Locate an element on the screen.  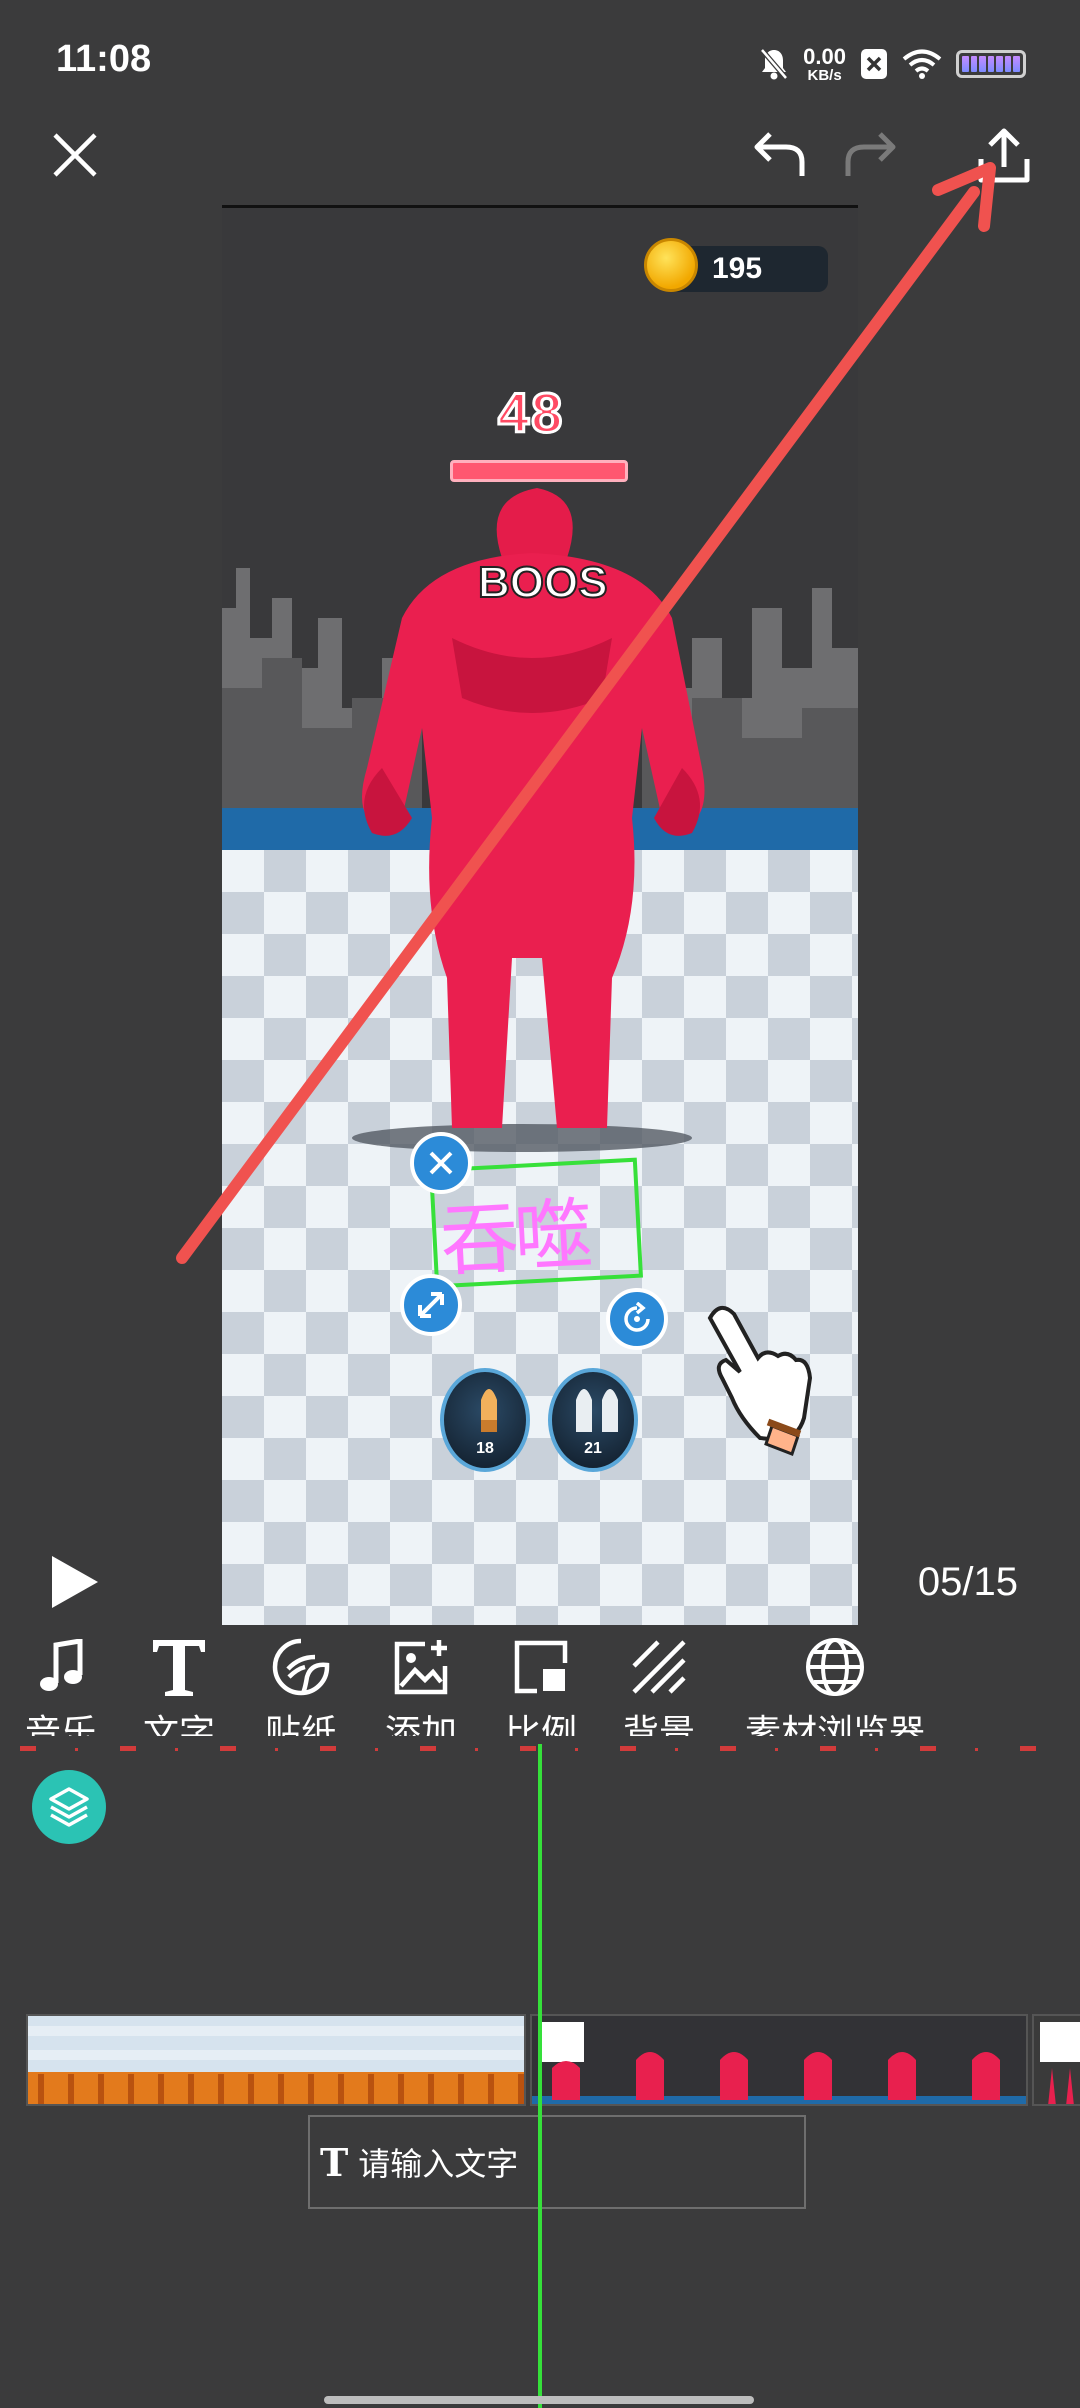
home-indicator is located at coordinates (539, 2400).